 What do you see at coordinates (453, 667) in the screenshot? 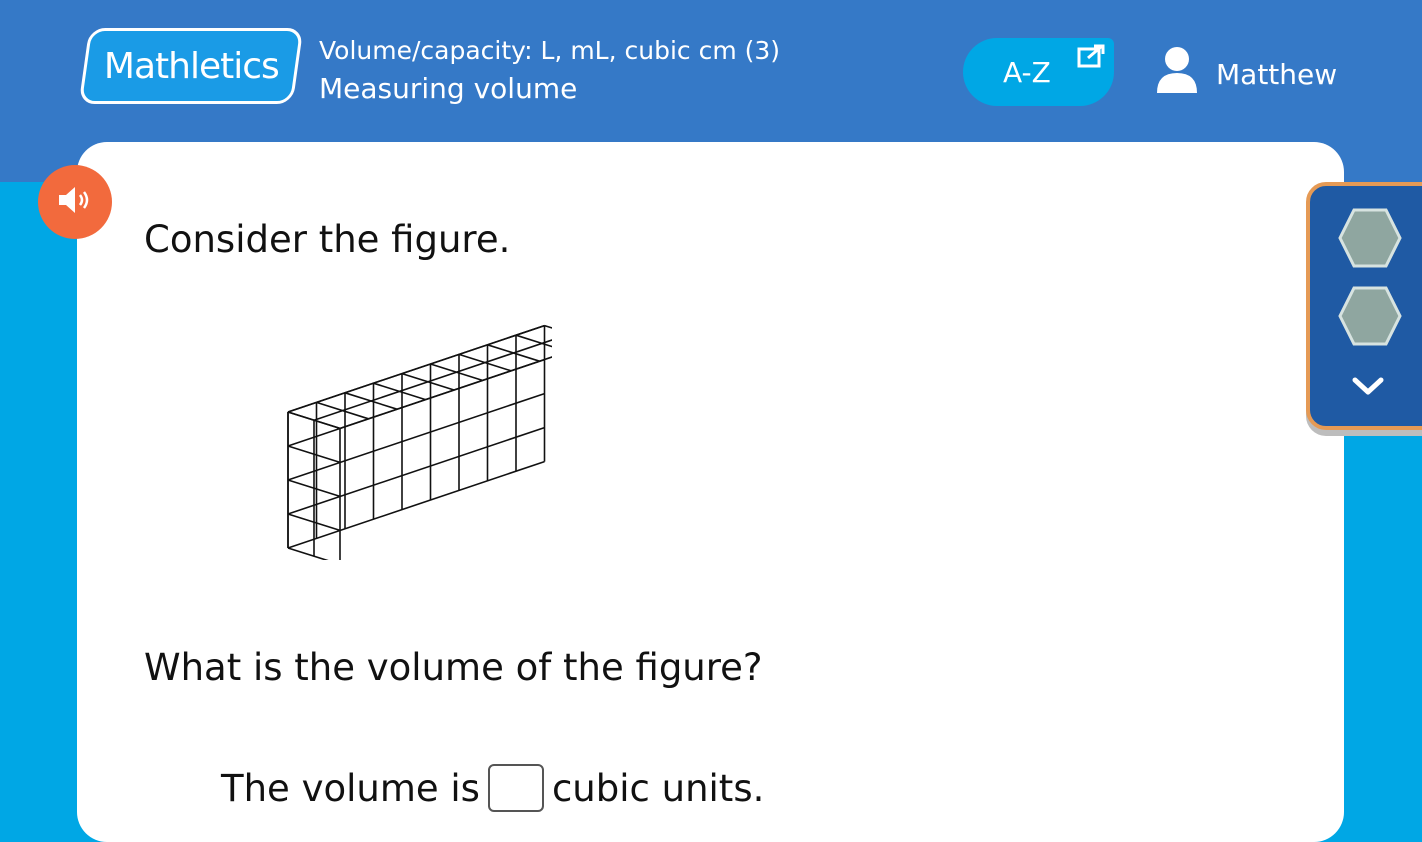
I see `question-text: What is the volume of the figure?` at bounding box center [453, 667].